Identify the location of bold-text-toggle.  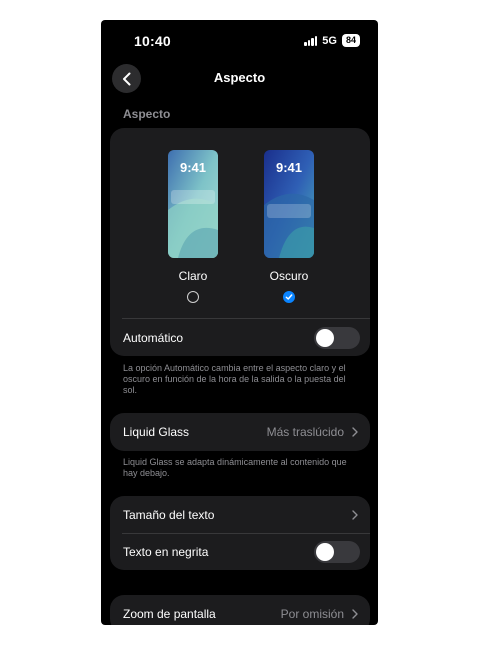
(337, 552).